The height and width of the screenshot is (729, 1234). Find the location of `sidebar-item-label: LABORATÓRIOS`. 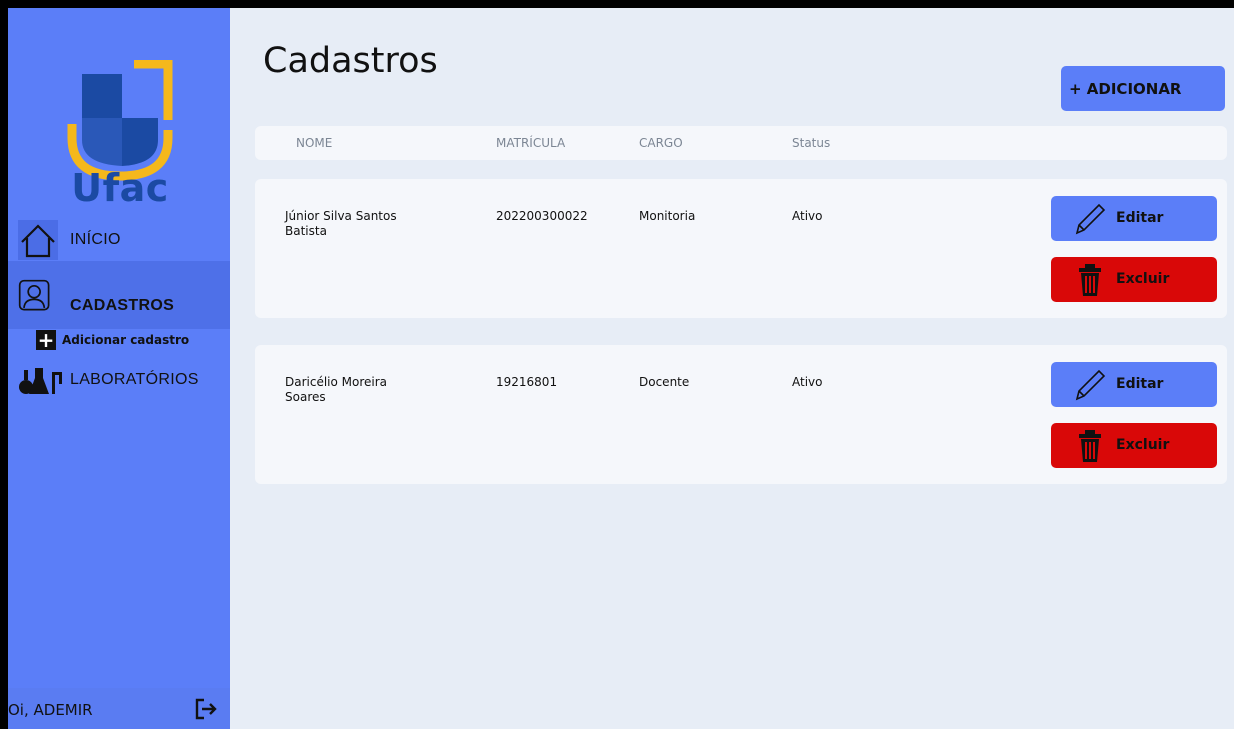

sidebar-item-label: LABORATÓRIOS is located at coordinates (134, 379).